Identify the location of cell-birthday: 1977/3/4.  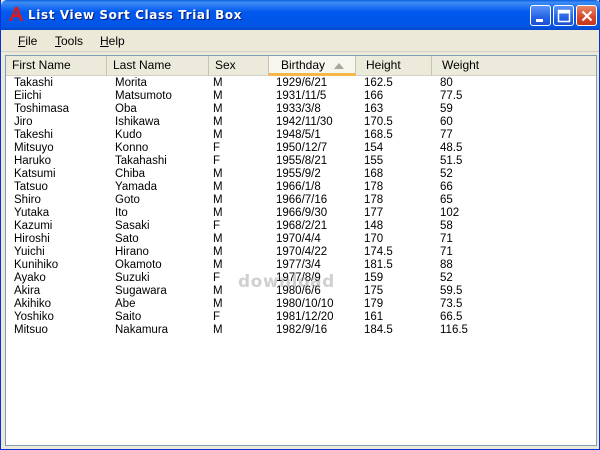
(298, 265).